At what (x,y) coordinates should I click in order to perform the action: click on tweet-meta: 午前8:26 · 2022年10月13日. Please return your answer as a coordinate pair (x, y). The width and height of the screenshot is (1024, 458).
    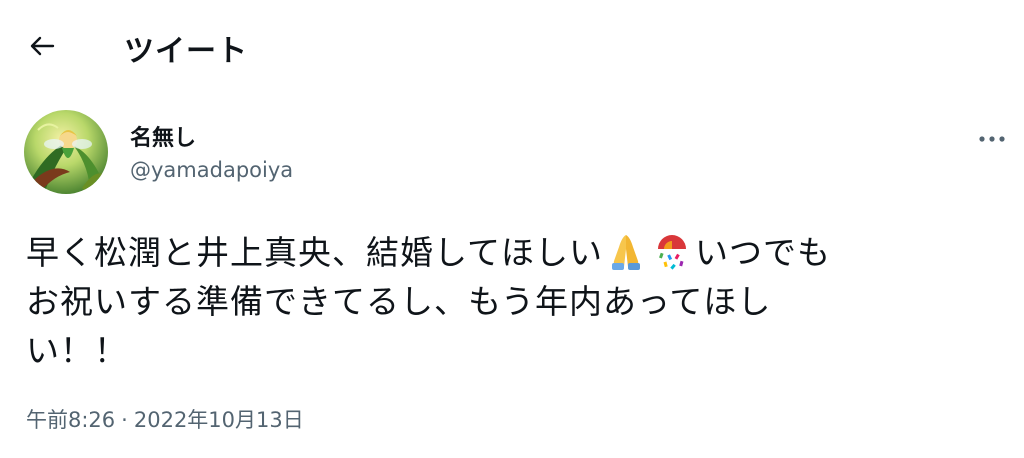
    Looking at the image, I should click on (165, 419).